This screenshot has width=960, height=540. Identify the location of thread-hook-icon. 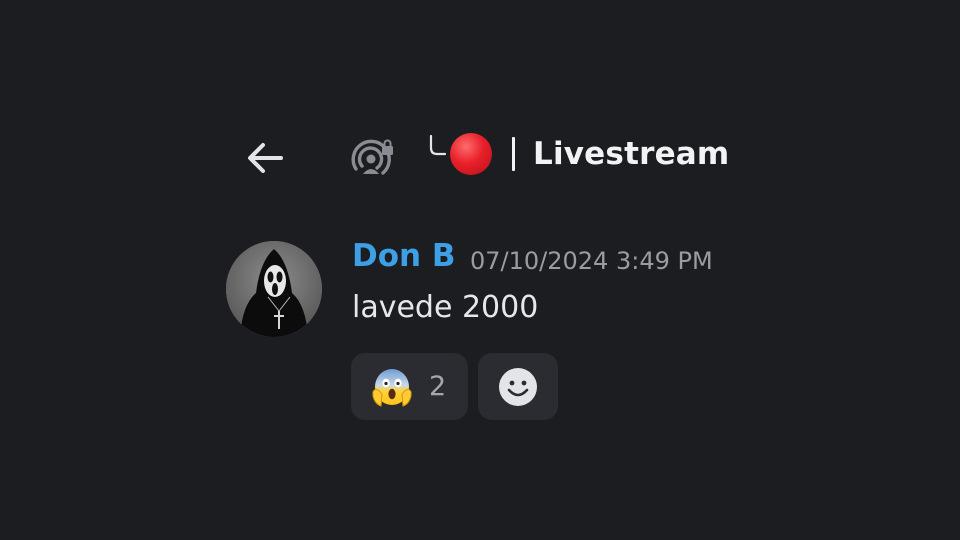
(437, 145).